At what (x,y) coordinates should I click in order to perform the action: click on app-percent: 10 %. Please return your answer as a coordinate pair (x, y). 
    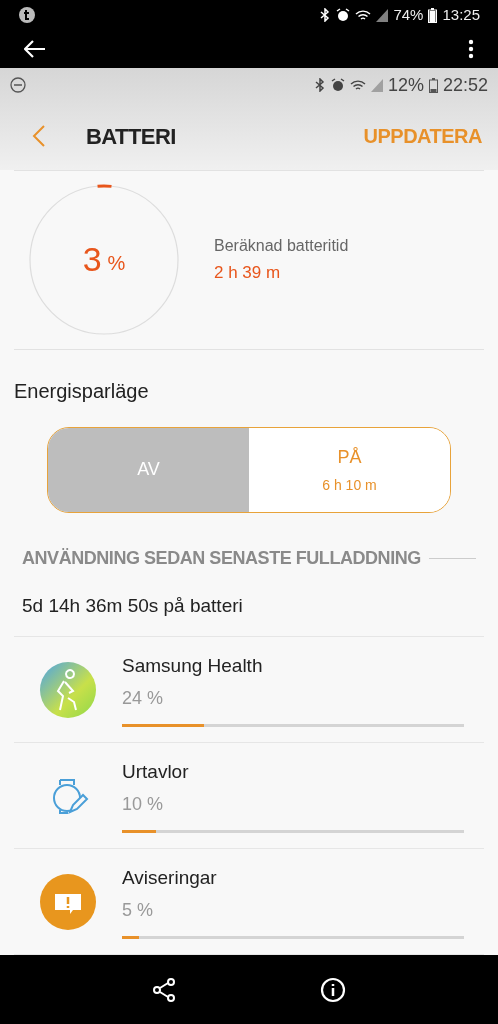
    Looking at the image, I should click on (143, 804).